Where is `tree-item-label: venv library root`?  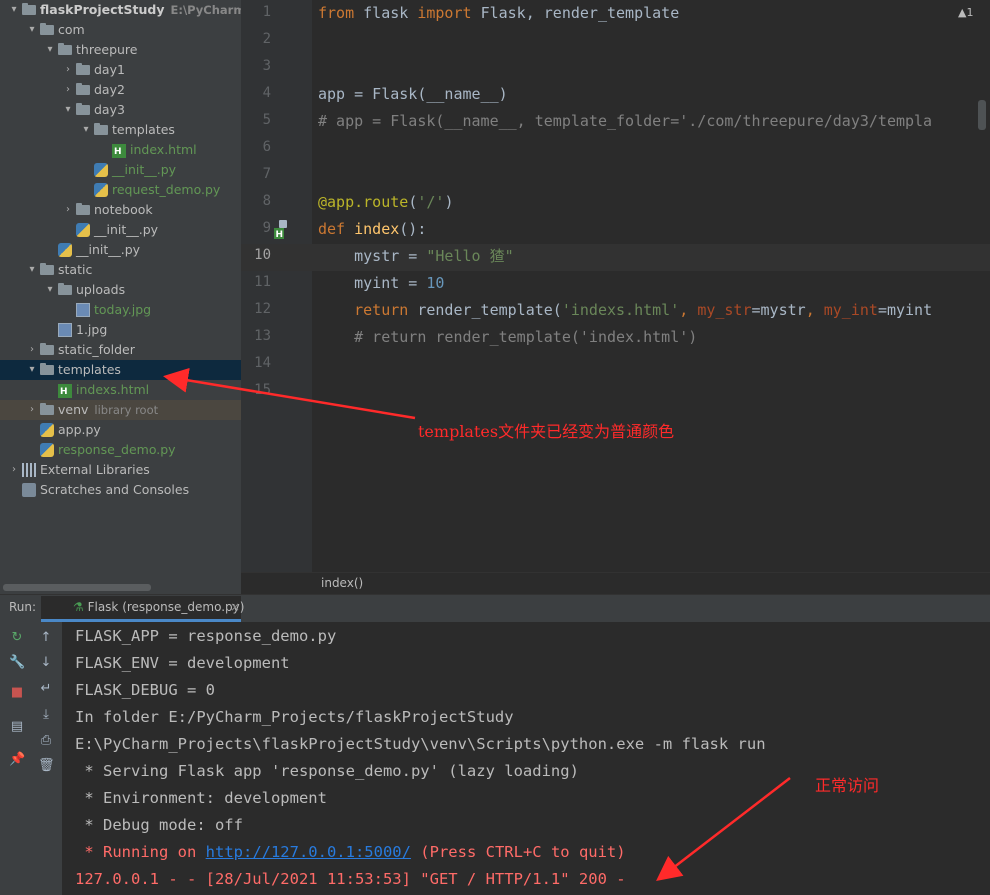 tree-item-label: venv library root is located at coordinates (108, 409).